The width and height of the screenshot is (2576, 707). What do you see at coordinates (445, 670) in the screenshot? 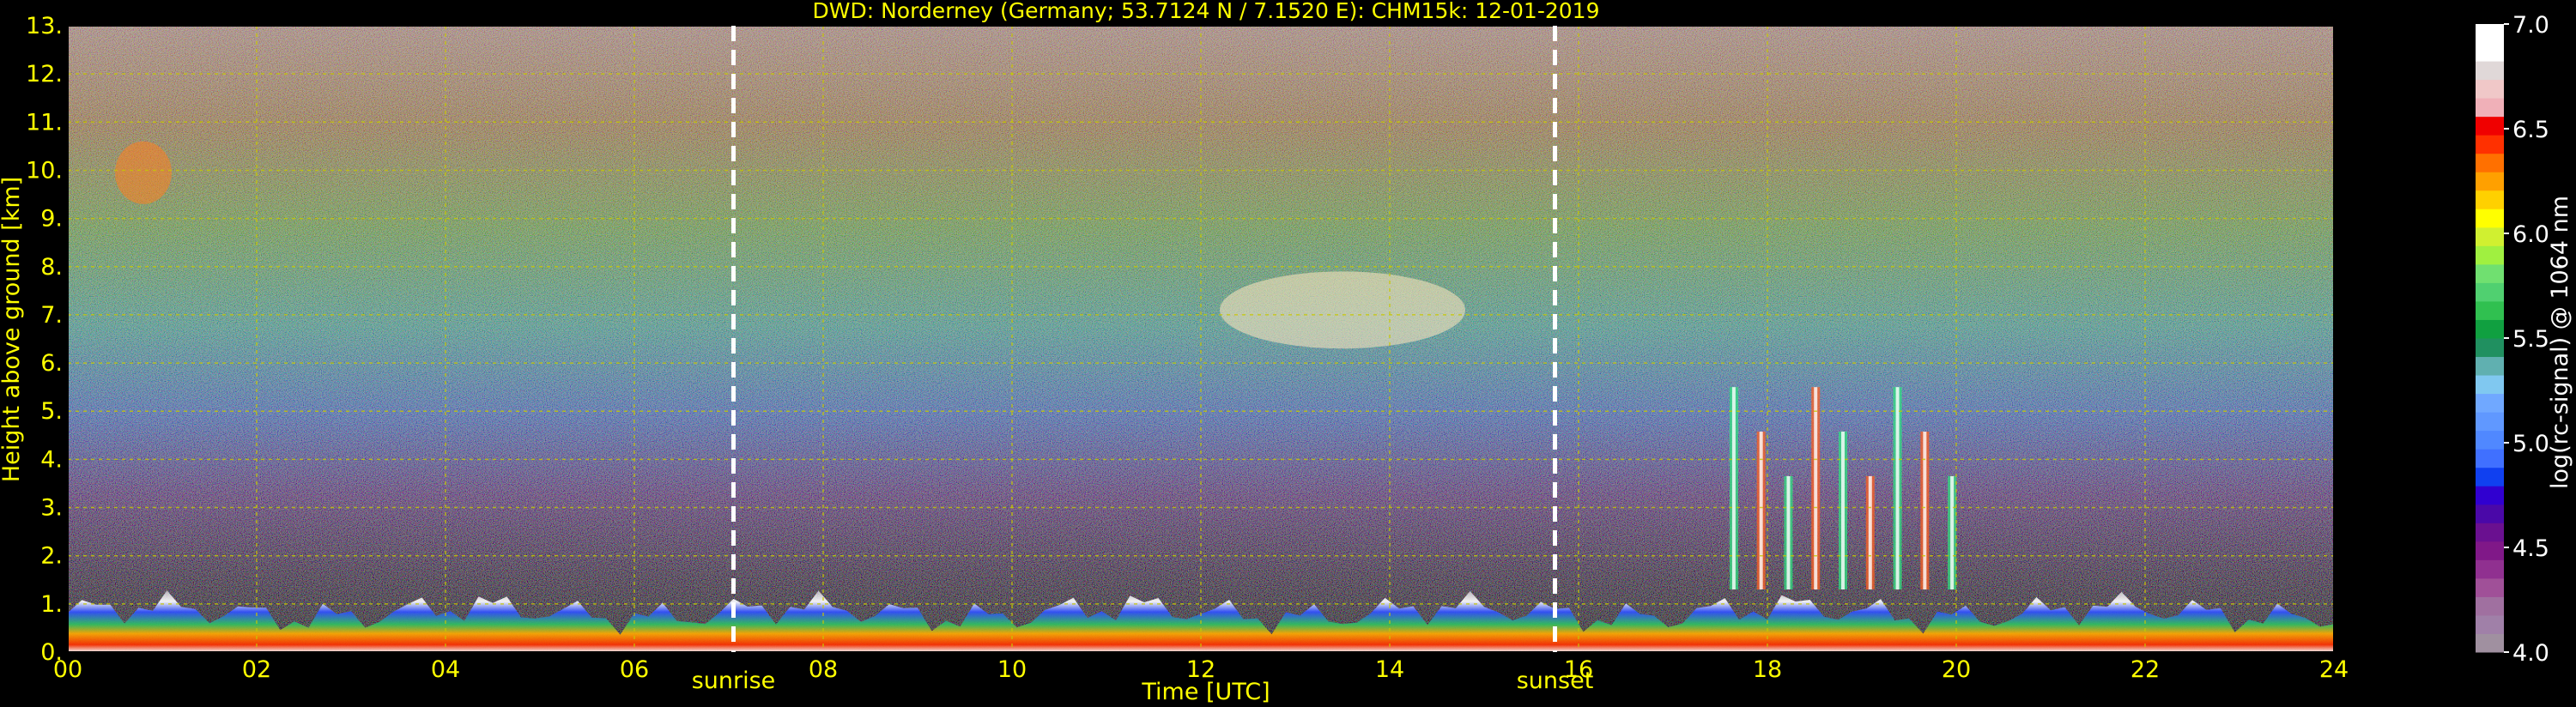
I see `x-tick-label: 04` at bounding box center [445, 670].